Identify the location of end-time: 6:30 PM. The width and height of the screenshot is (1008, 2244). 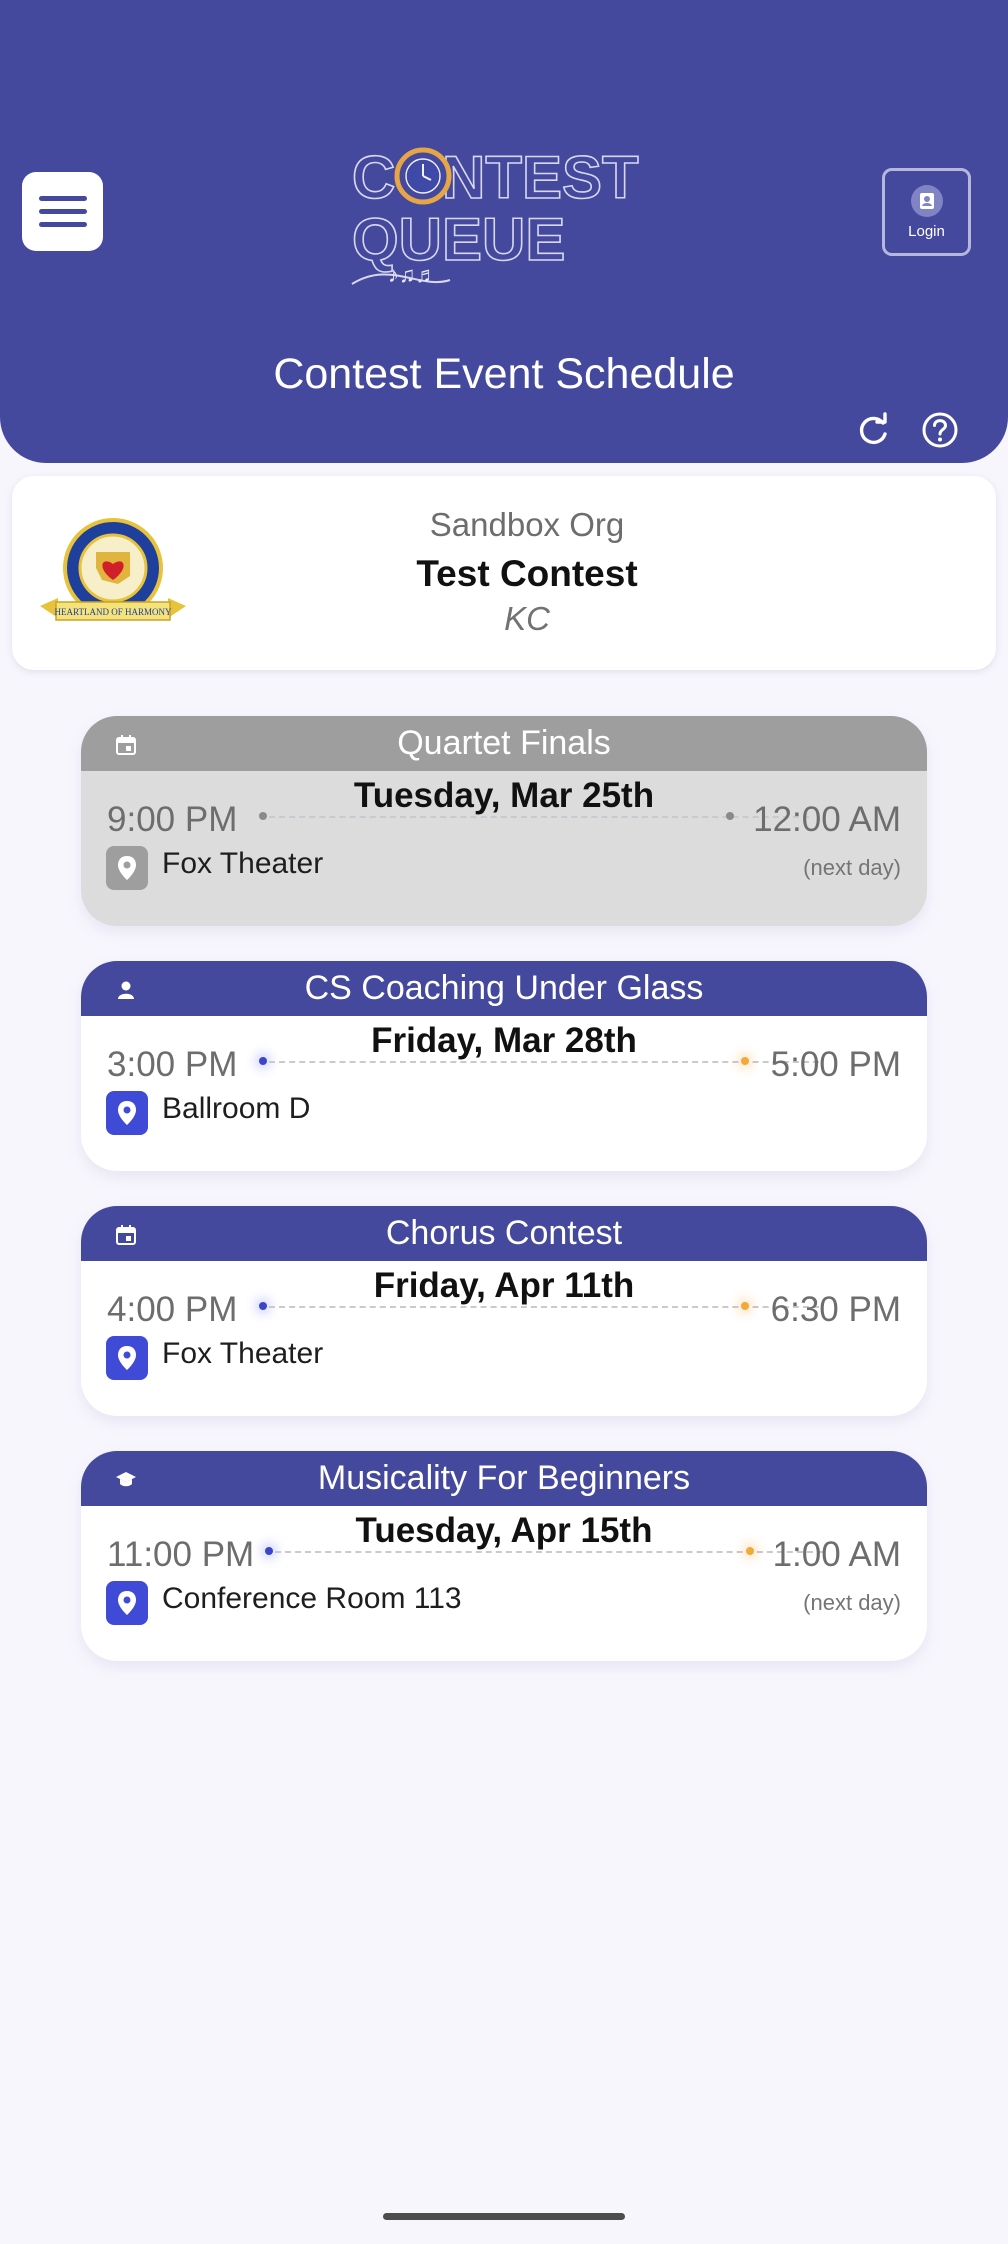
(835, 1309).